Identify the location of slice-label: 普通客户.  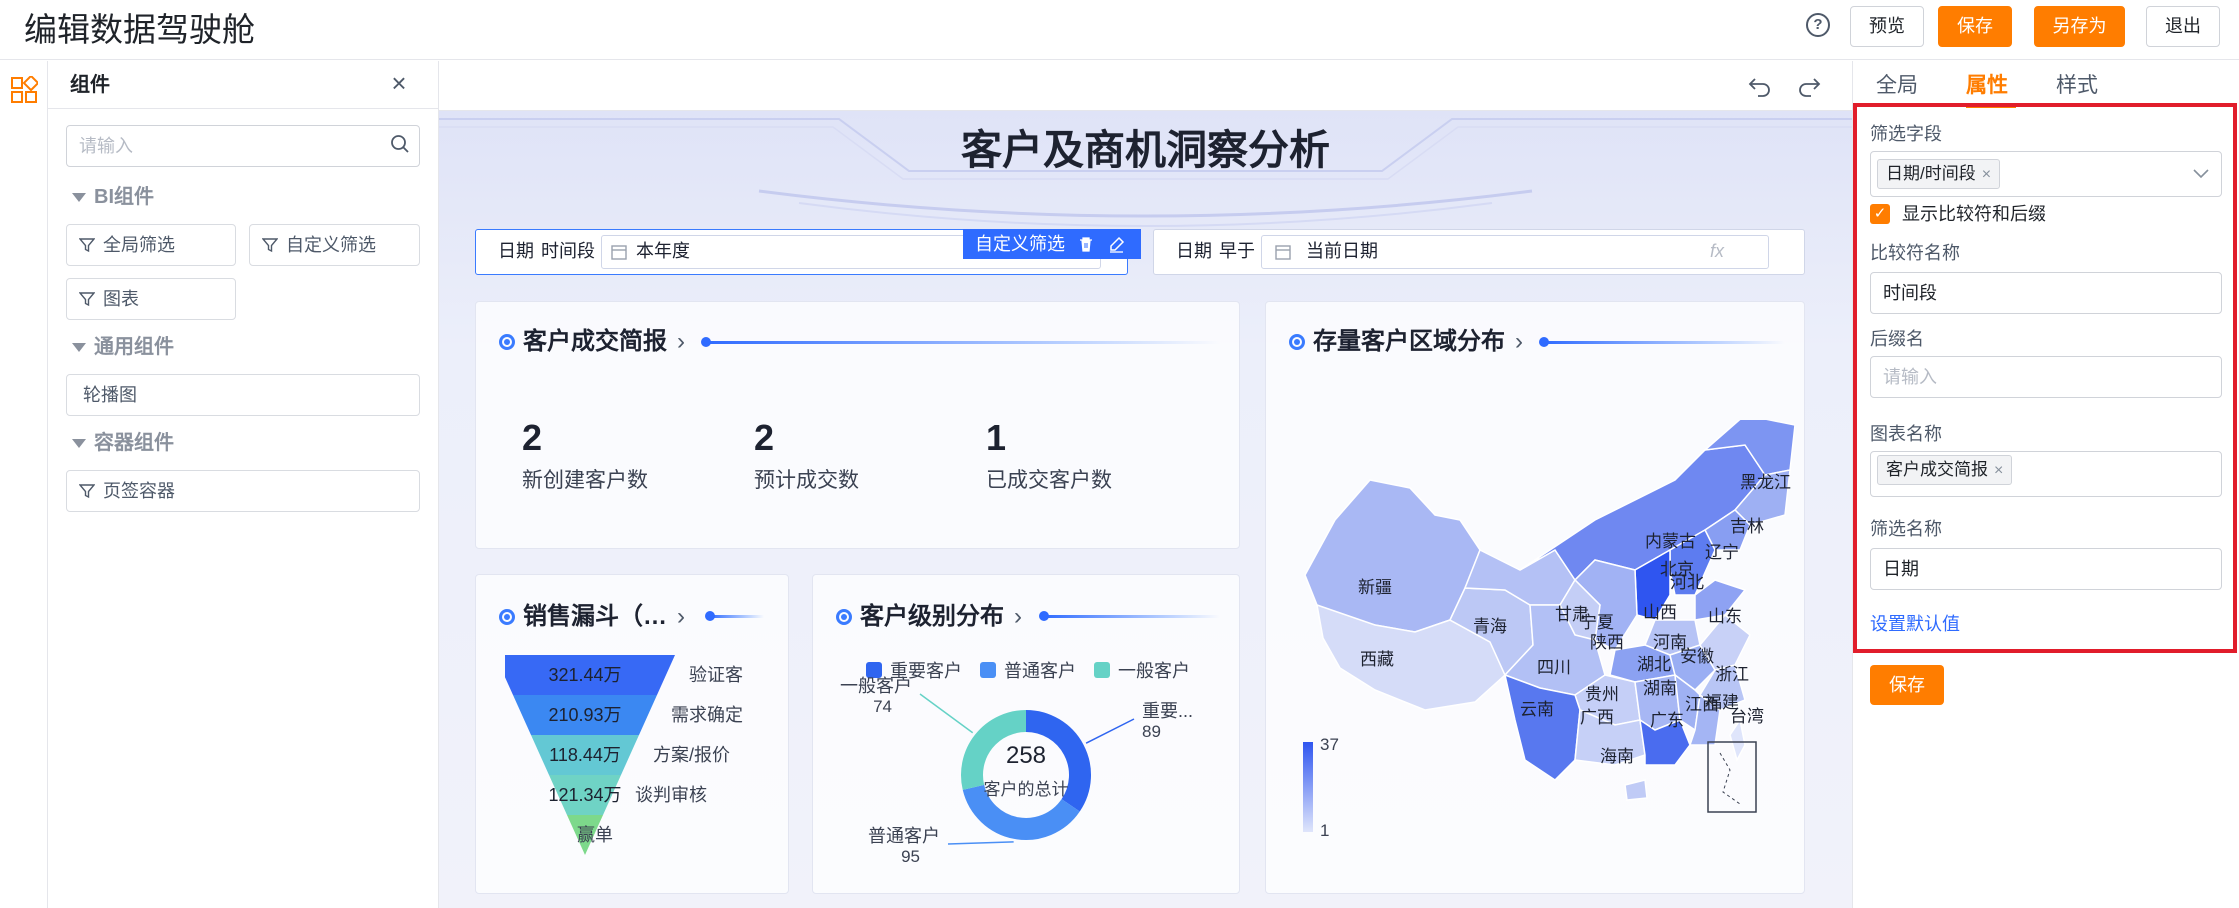
(904, 836).